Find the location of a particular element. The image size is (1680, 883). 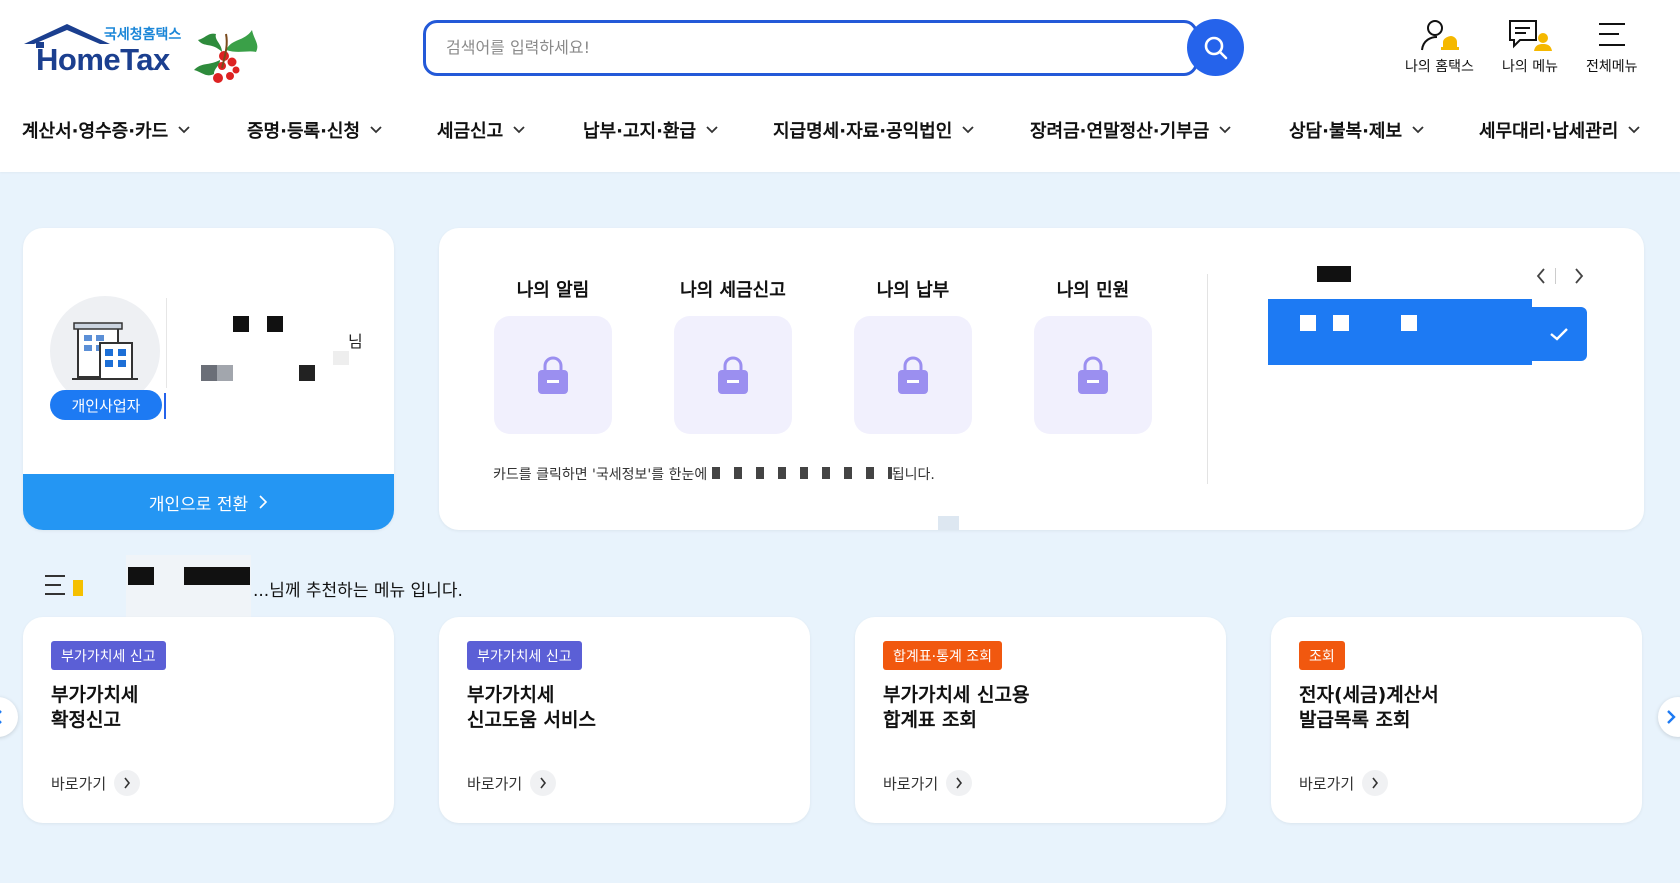

gnb-item-certificate: 증명·등록·신청 is located at coordinates (314, 130).